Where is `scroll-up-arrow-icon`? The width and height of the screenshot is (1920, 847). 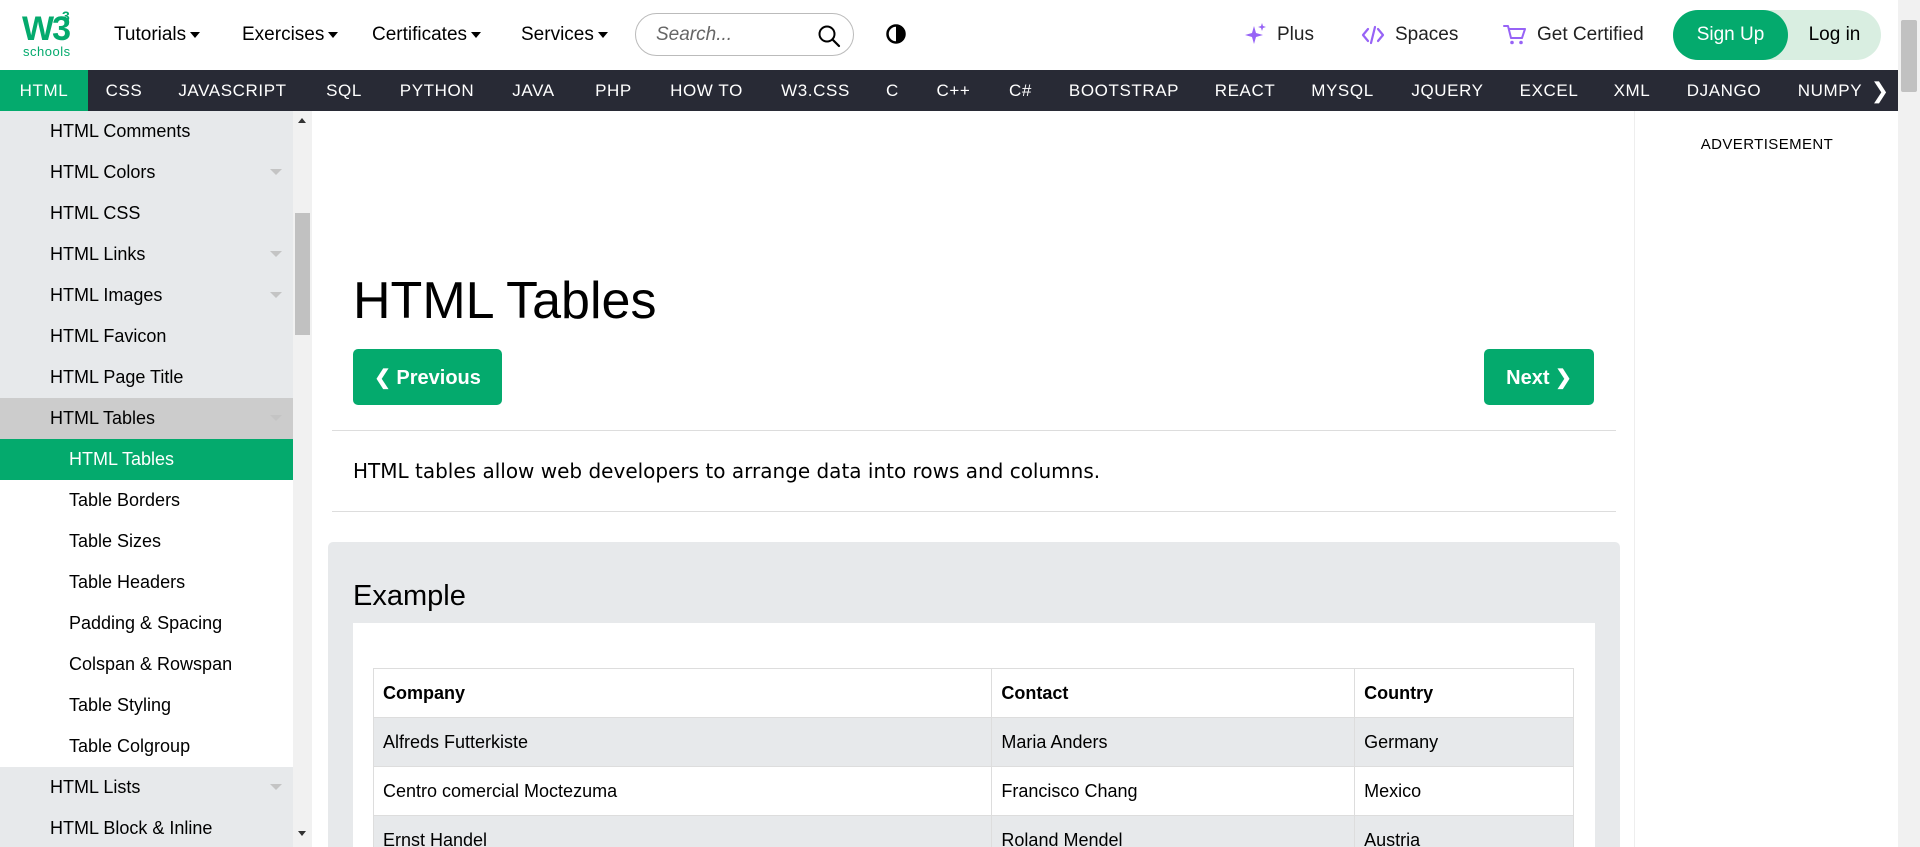
scroll-up-arrow-icon is located at coordinates (302, 120).